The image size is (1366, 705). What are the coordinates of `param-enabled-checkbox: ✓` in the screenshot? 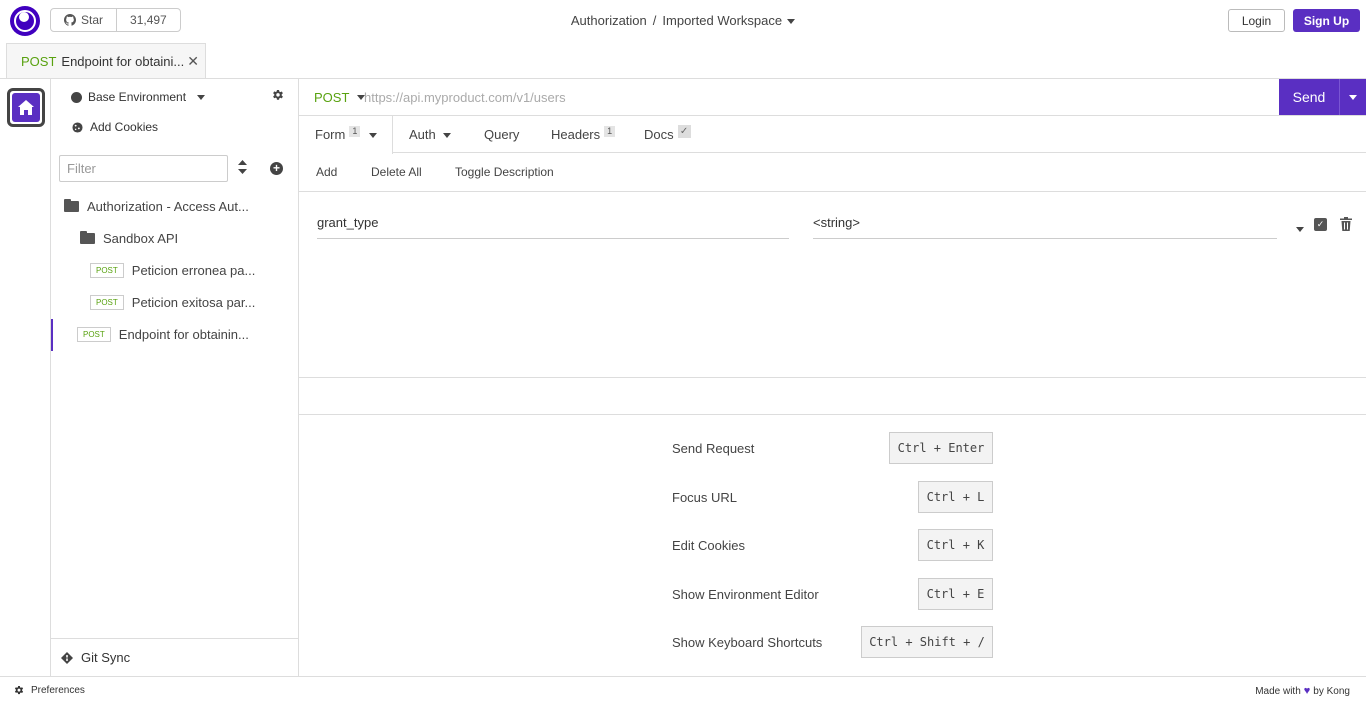 It's located at (1320, 224).